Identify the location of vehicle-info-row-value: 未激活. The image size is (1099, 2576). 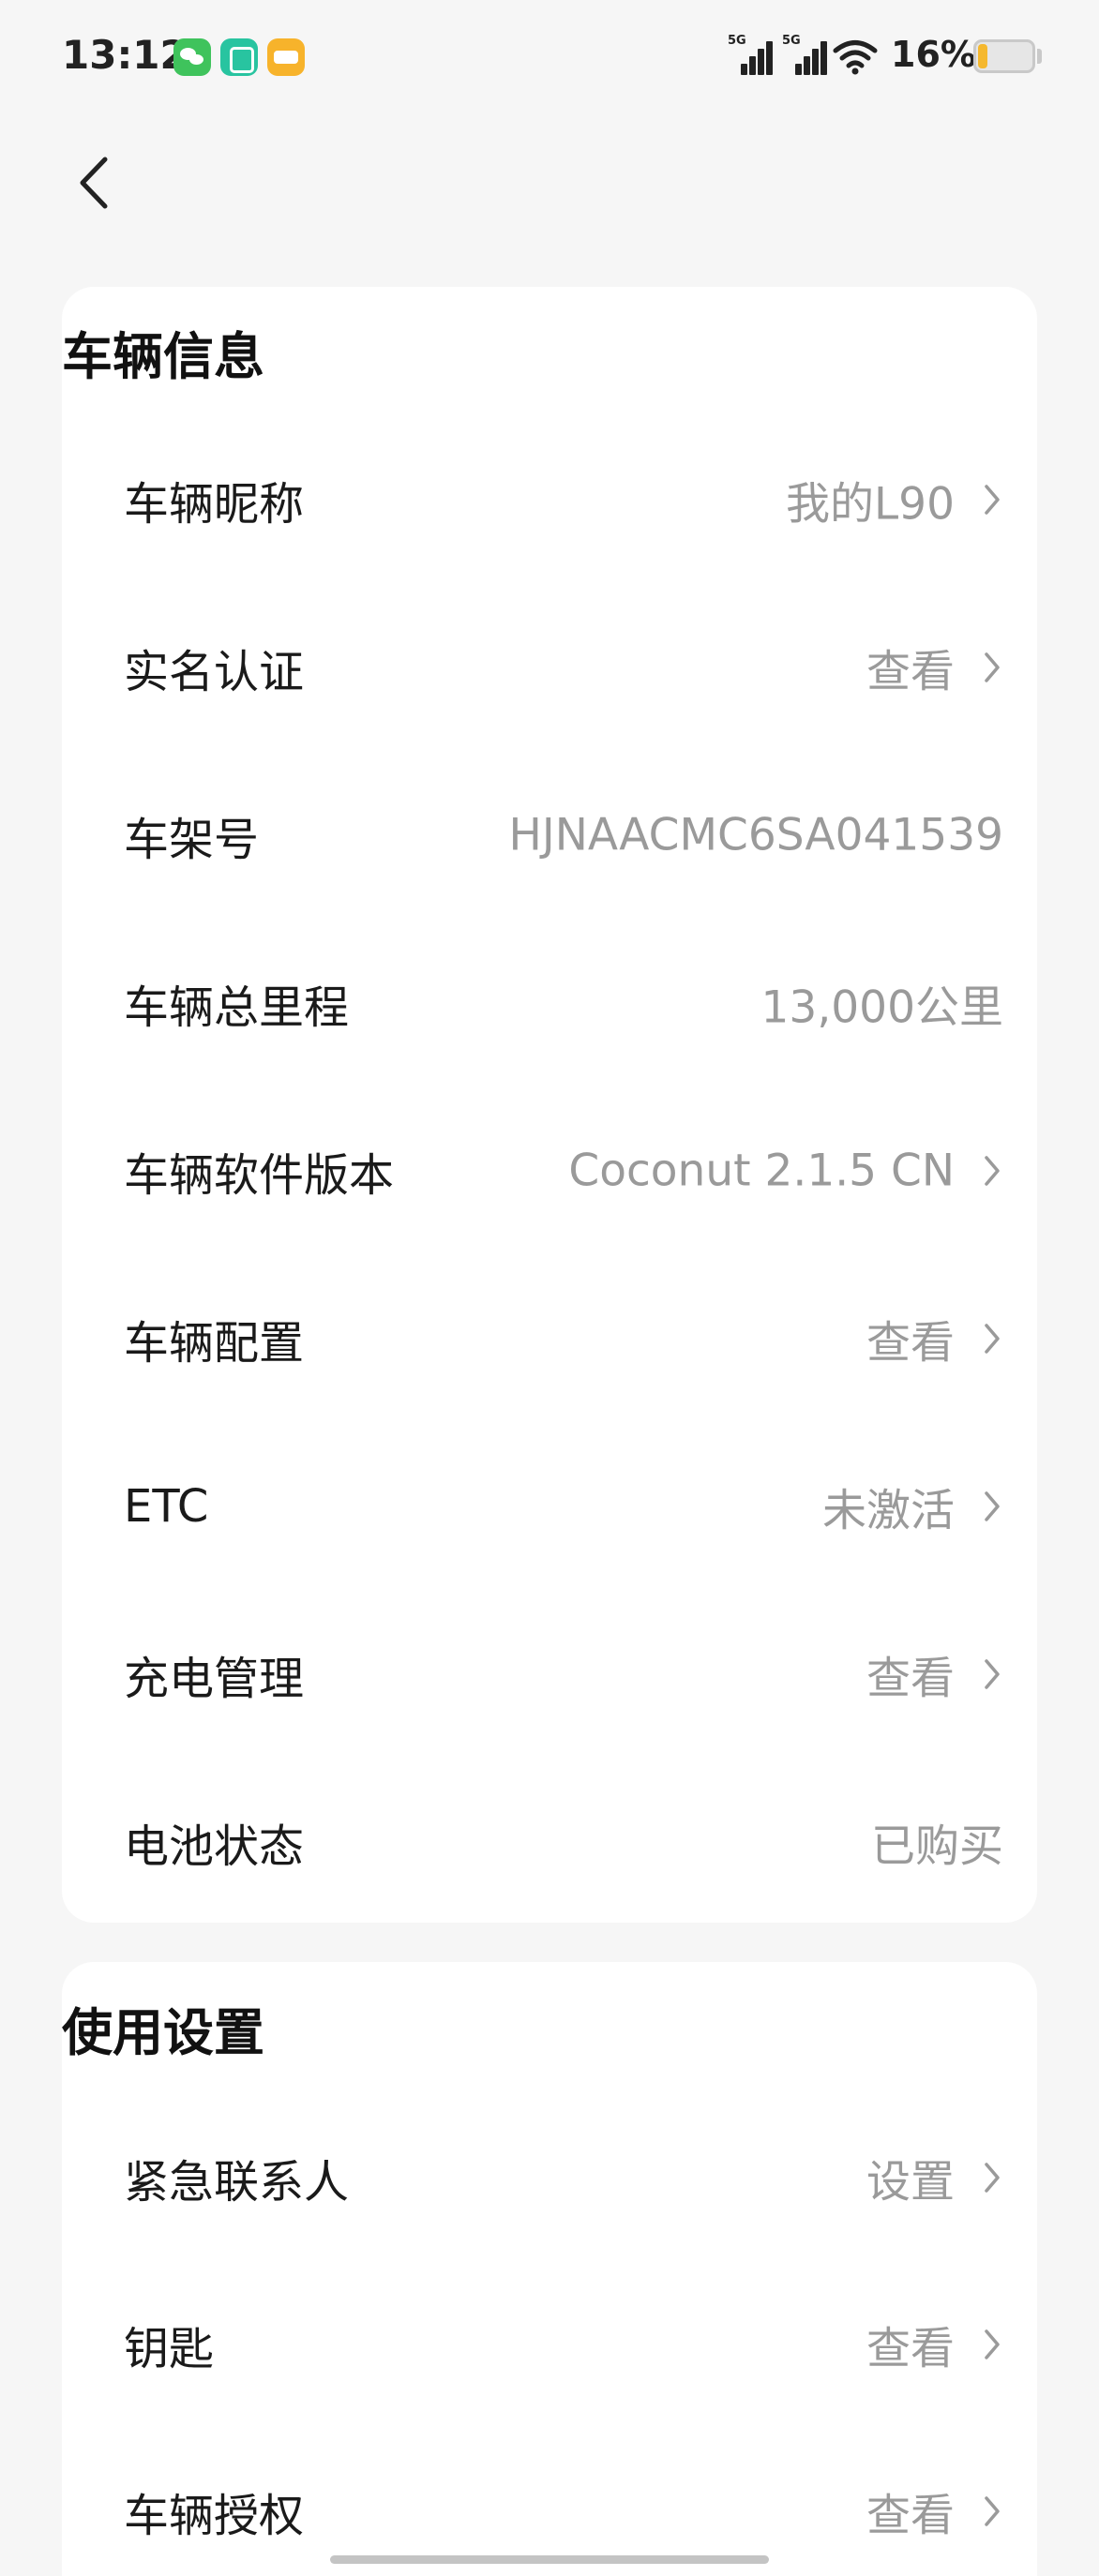
(888, 1511).